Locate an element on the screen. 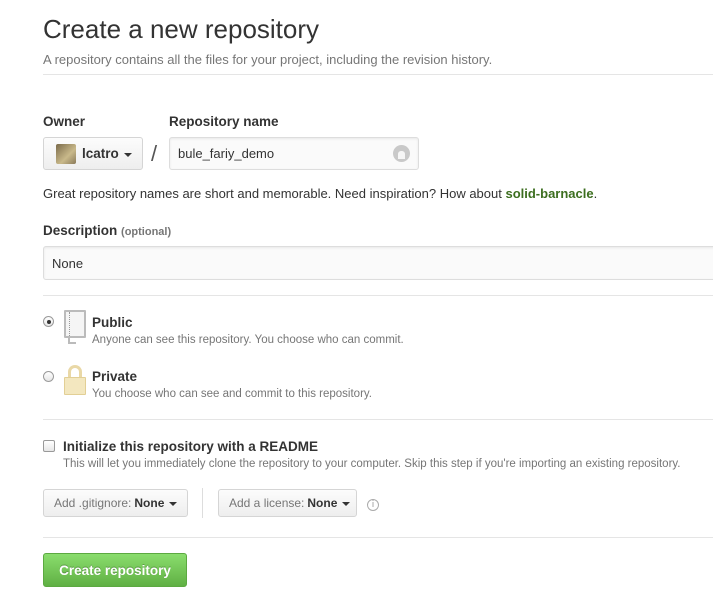 The width and height of the screenshot is (713, 616). lock-body is located at coordinates (75, 386).